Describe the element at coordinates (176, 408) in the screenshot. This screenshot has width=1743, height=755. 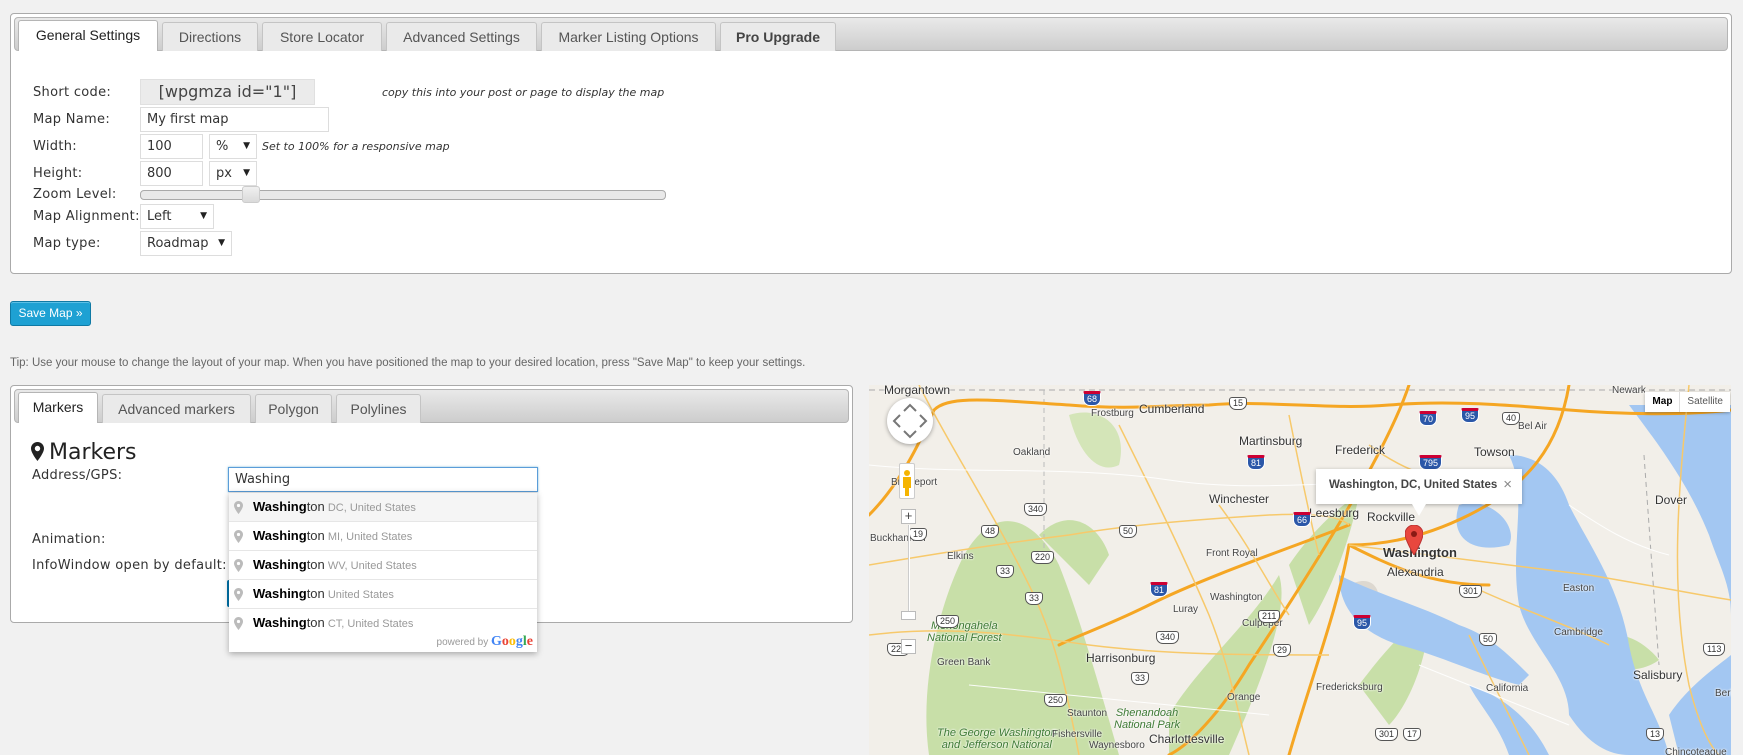
I see `tab-advanced-markers: Advanced markers` at that location.